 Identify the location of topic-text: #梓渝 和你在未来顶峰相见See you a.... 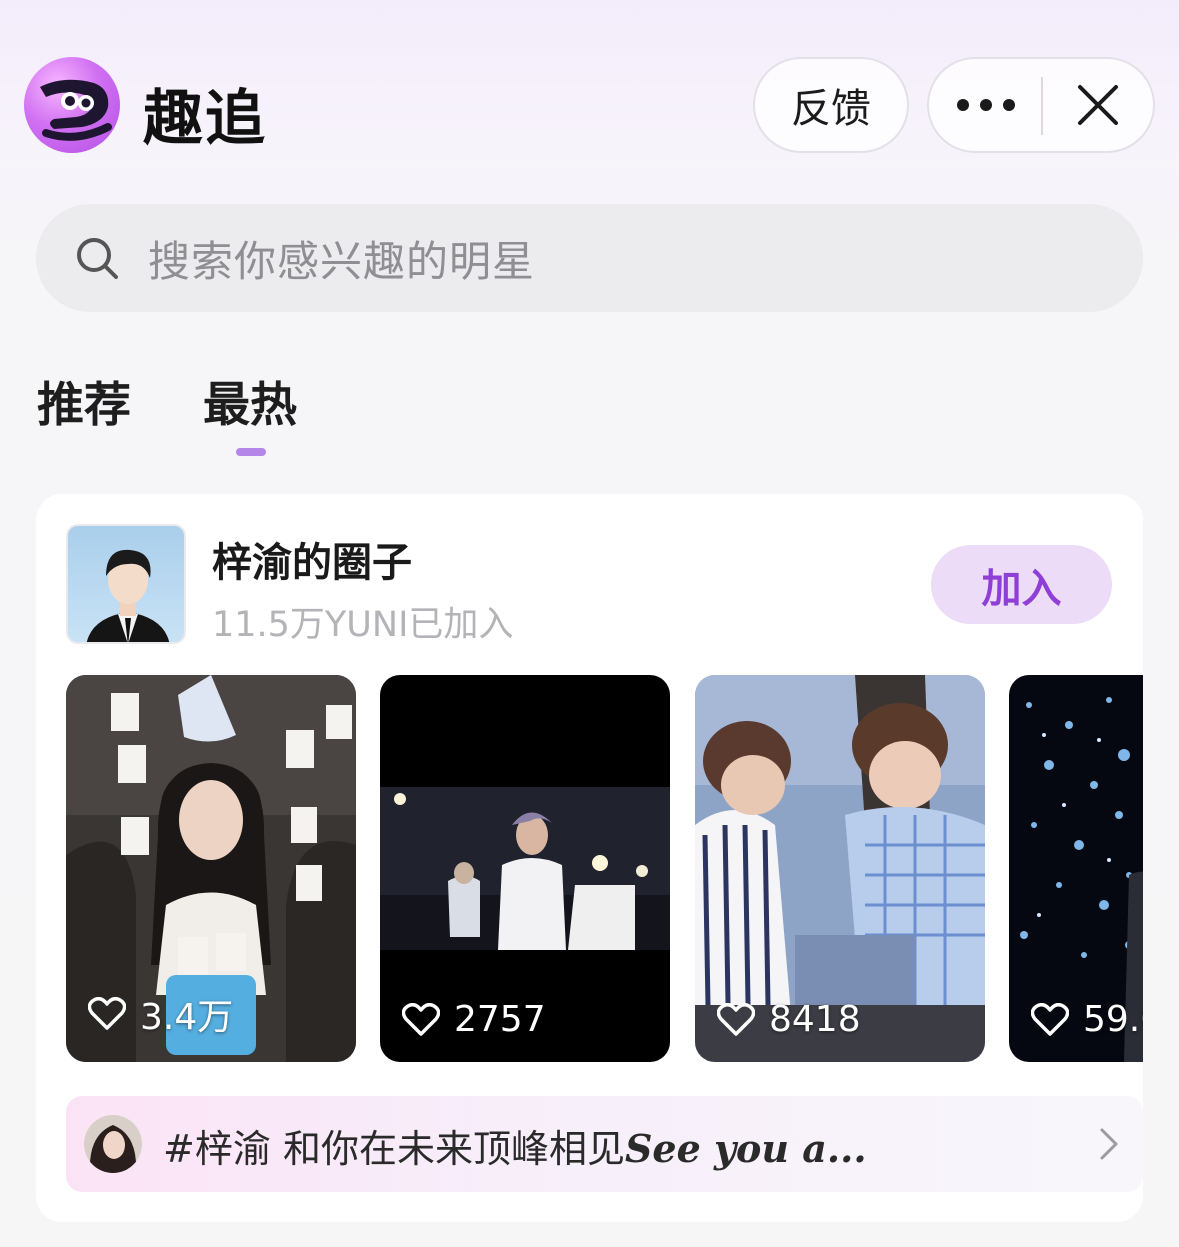
(553, 1145).